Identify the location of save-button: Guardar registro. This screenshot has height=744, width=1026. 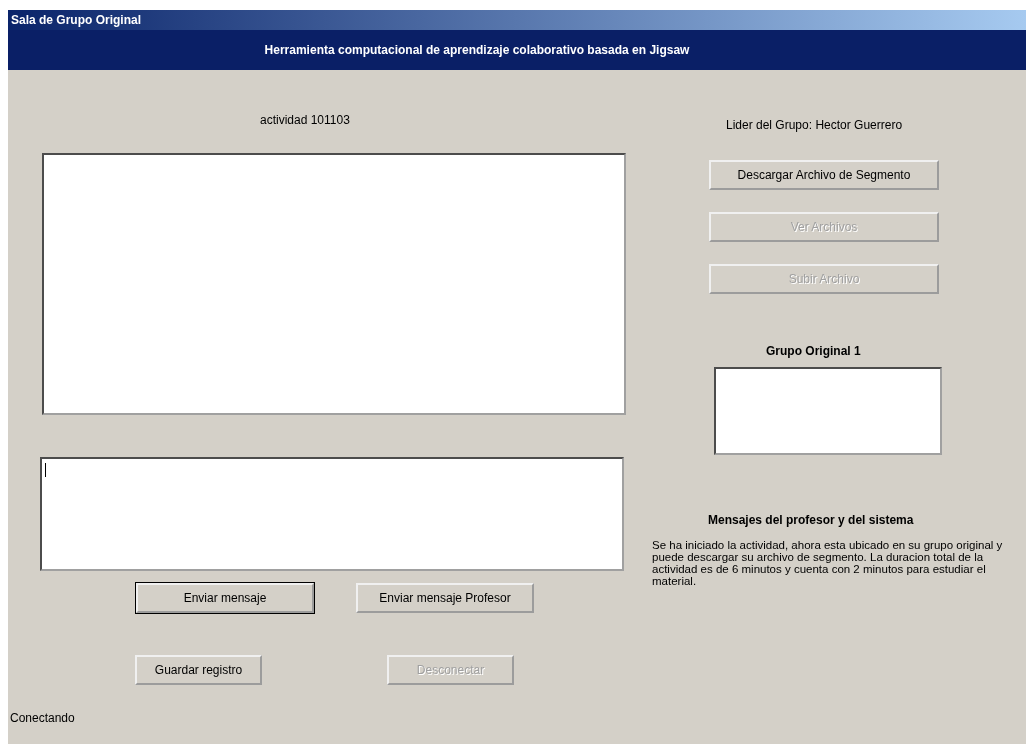
(198, 670).